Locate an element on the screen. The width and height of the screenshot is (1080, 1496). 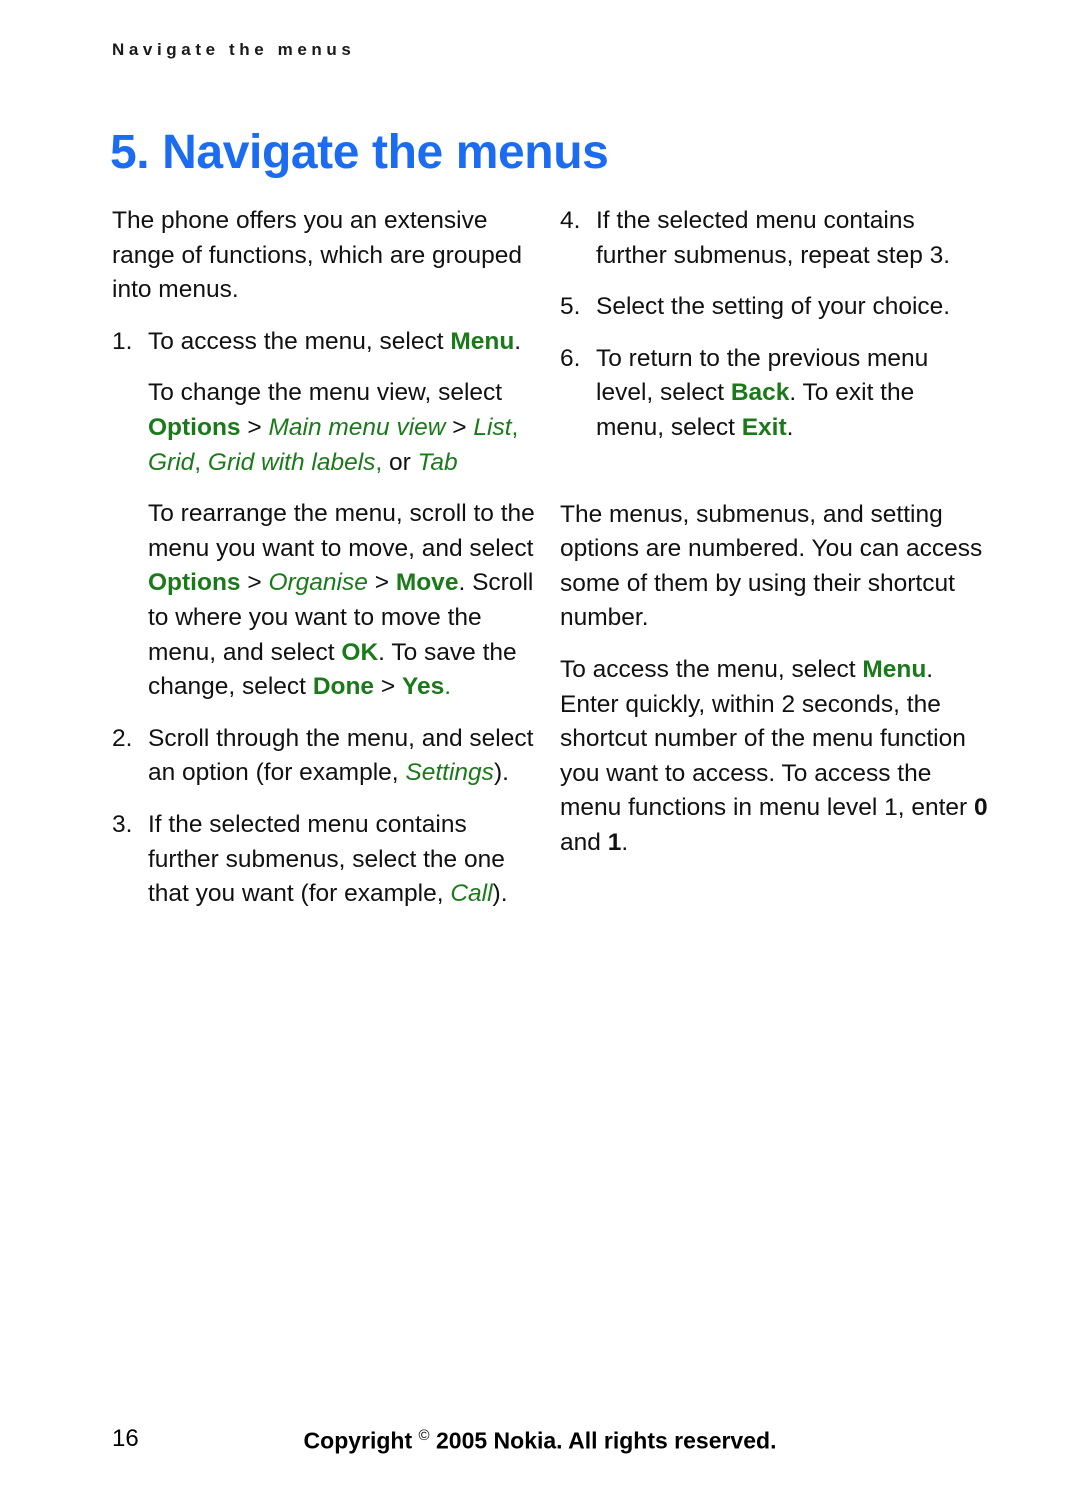
emphasis-move: Move is located at coordinates (427, 583).